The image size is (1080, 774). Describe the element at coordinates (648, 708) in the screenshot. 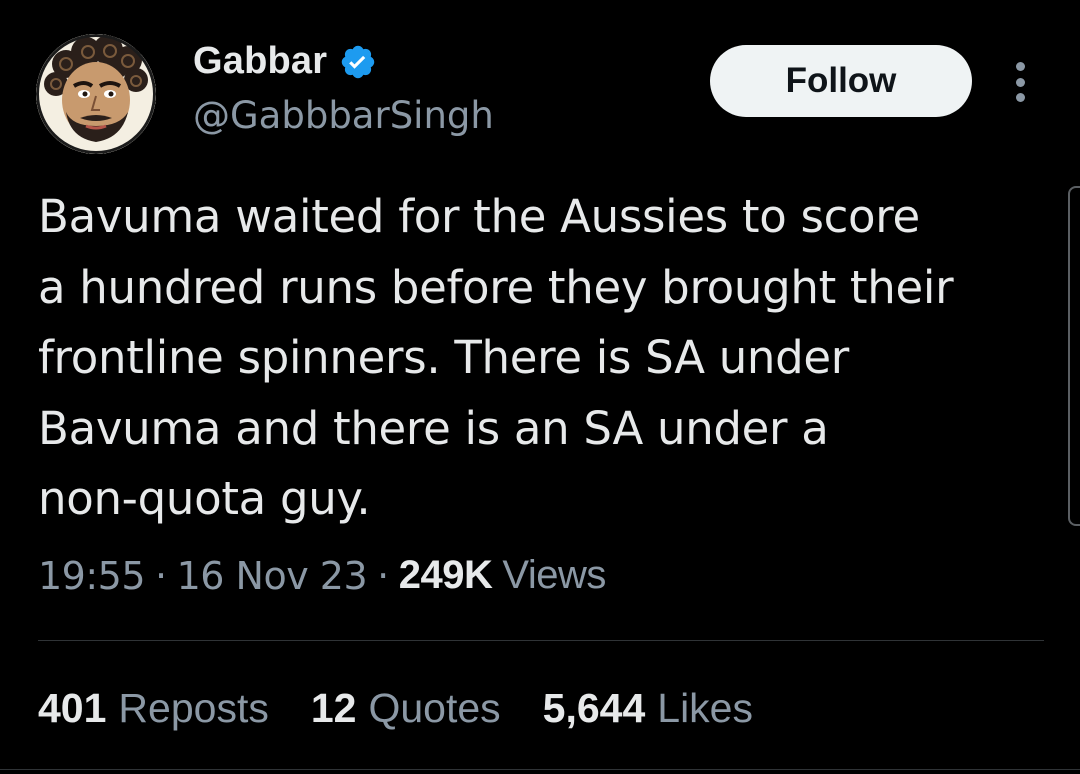

I see `likes-stat: 5,644 Likes` at that location.